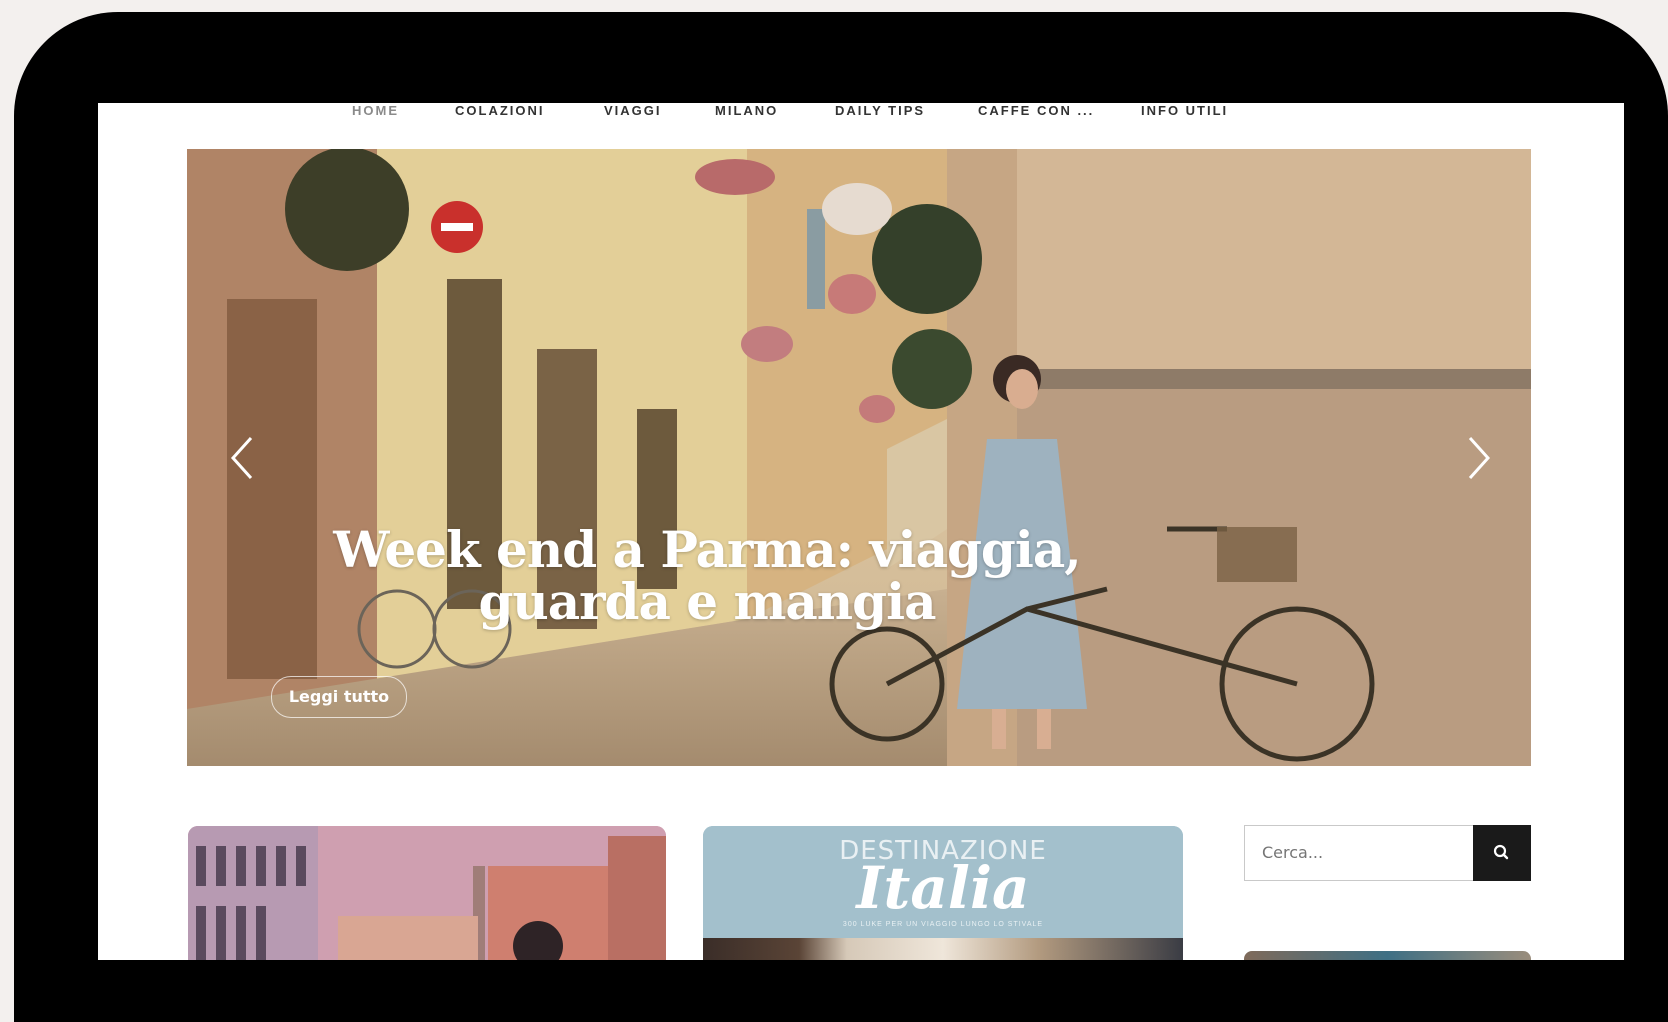 Image resolution: width=1668 pixels, height=1022 pixels. I want to click on hero-title-line-2: guarda e mangia, so click(707, 601).